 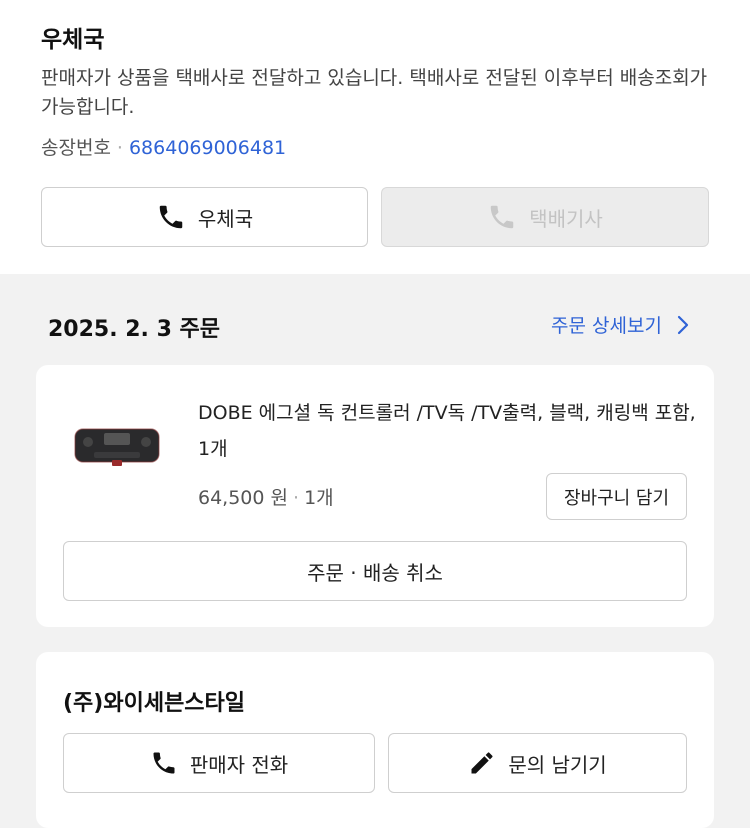 I want to click on chevron-right-icon, so click(x=683, y=325).